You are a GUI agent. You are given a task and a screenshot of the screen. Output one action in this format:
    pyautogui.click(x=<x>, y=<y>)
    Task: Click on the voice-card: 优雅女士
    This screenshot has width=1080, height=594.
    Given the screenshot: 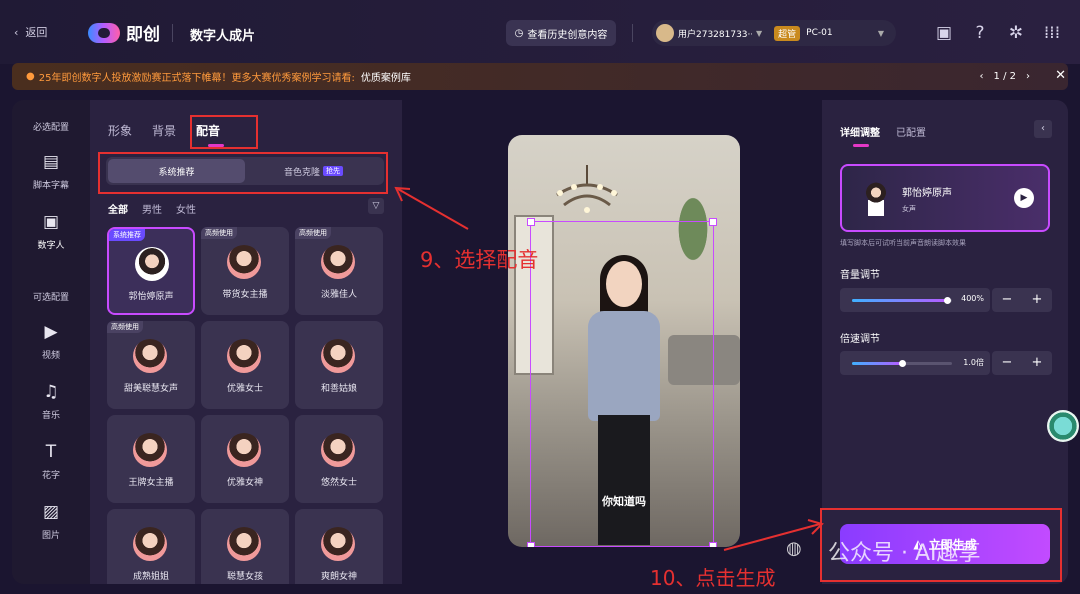 What is the action you would take?
    pyautogui.click(x=245, y=365)
    